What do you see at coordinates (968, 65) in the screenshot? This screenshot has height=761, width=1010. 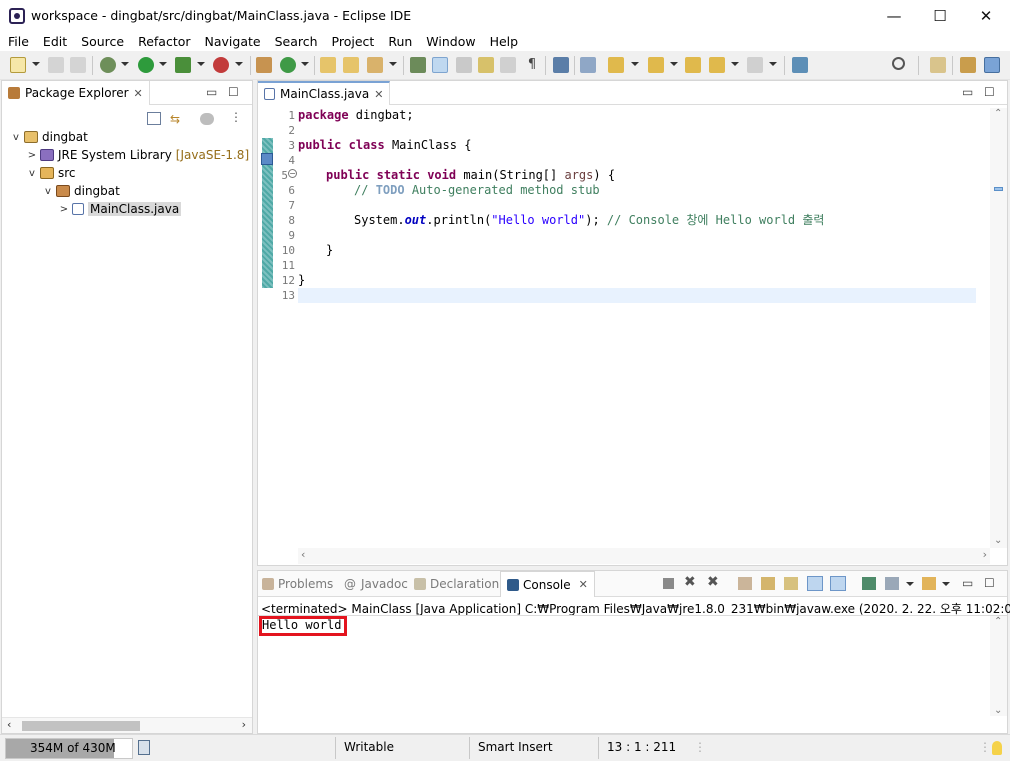 I see `java-ee-perspective-icon` at bounding box center [968, 65].